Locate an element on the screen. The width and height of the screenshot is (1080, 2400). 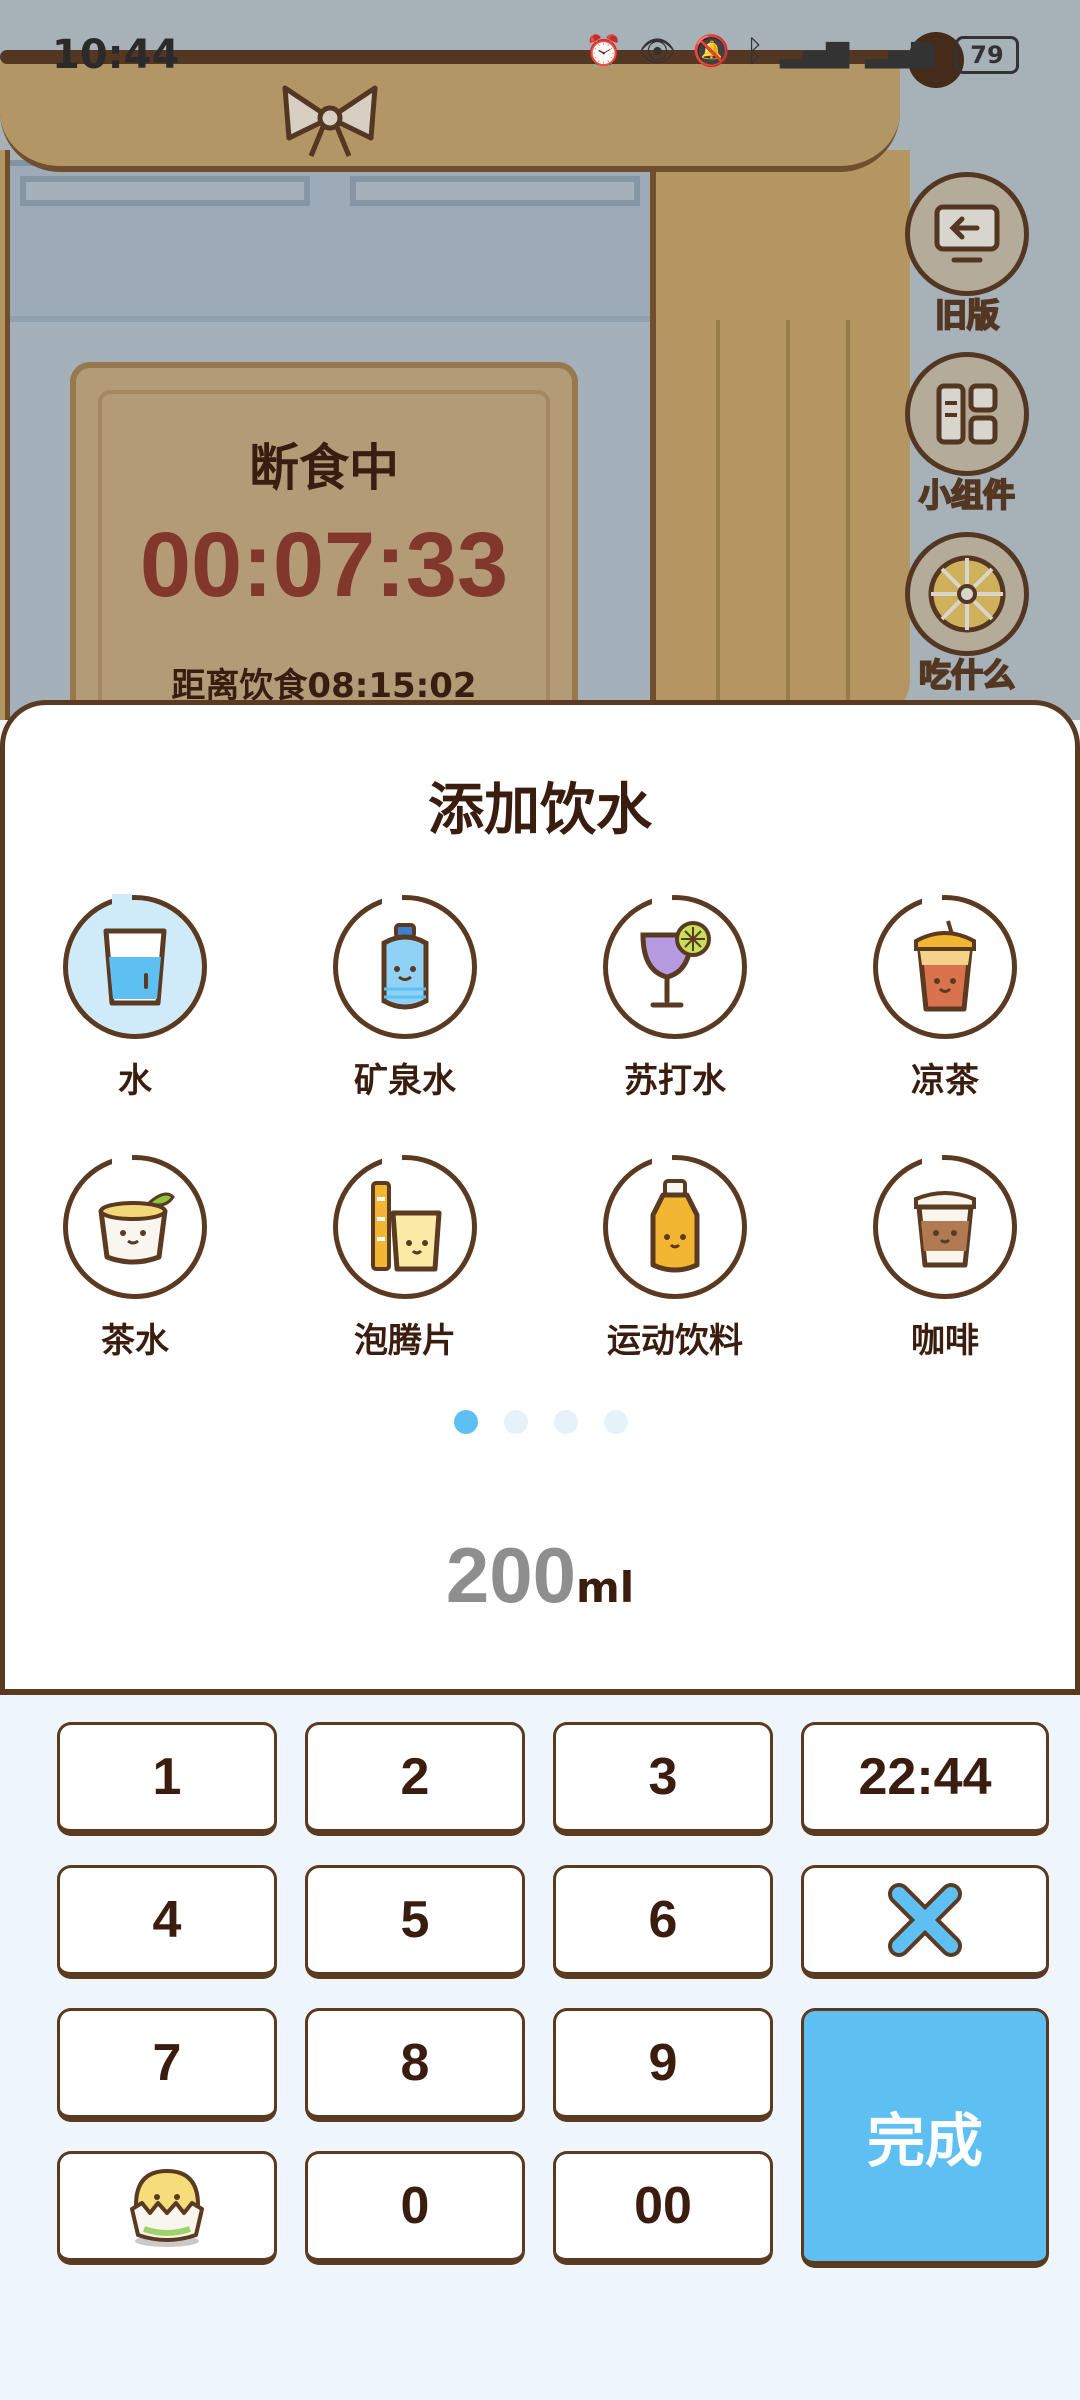
delete-x-icon is located at coordinates (925, 1920).